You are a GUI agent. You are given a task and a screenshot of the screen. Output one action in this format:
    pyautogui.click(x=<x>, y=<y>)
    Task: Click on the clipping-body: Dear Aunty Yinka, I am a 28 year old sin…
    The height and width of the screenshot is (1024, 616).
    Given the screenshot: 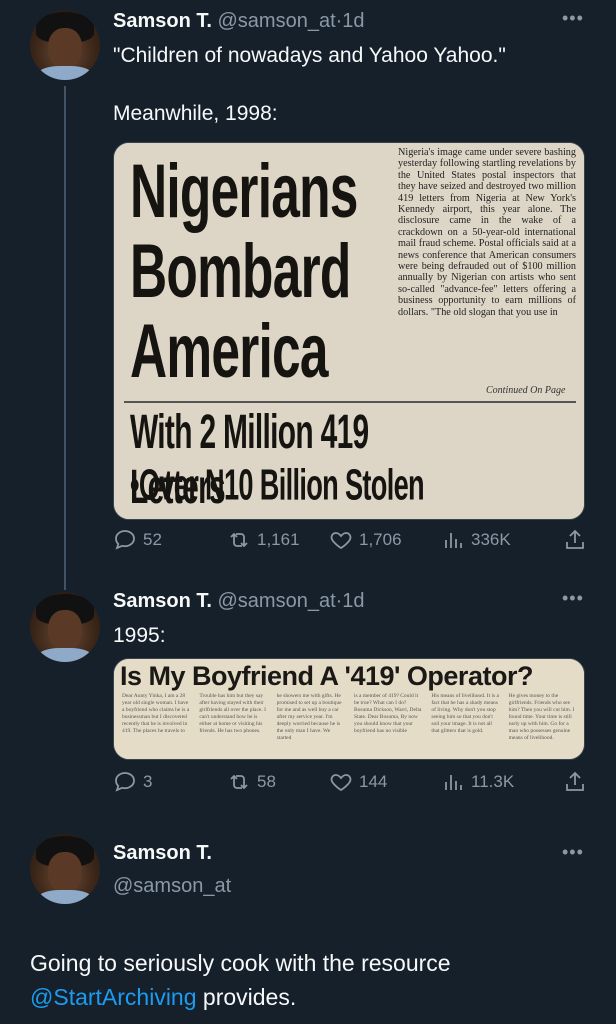 What is the action you would take?
    pyautogui.click(x=350, y=724)
    